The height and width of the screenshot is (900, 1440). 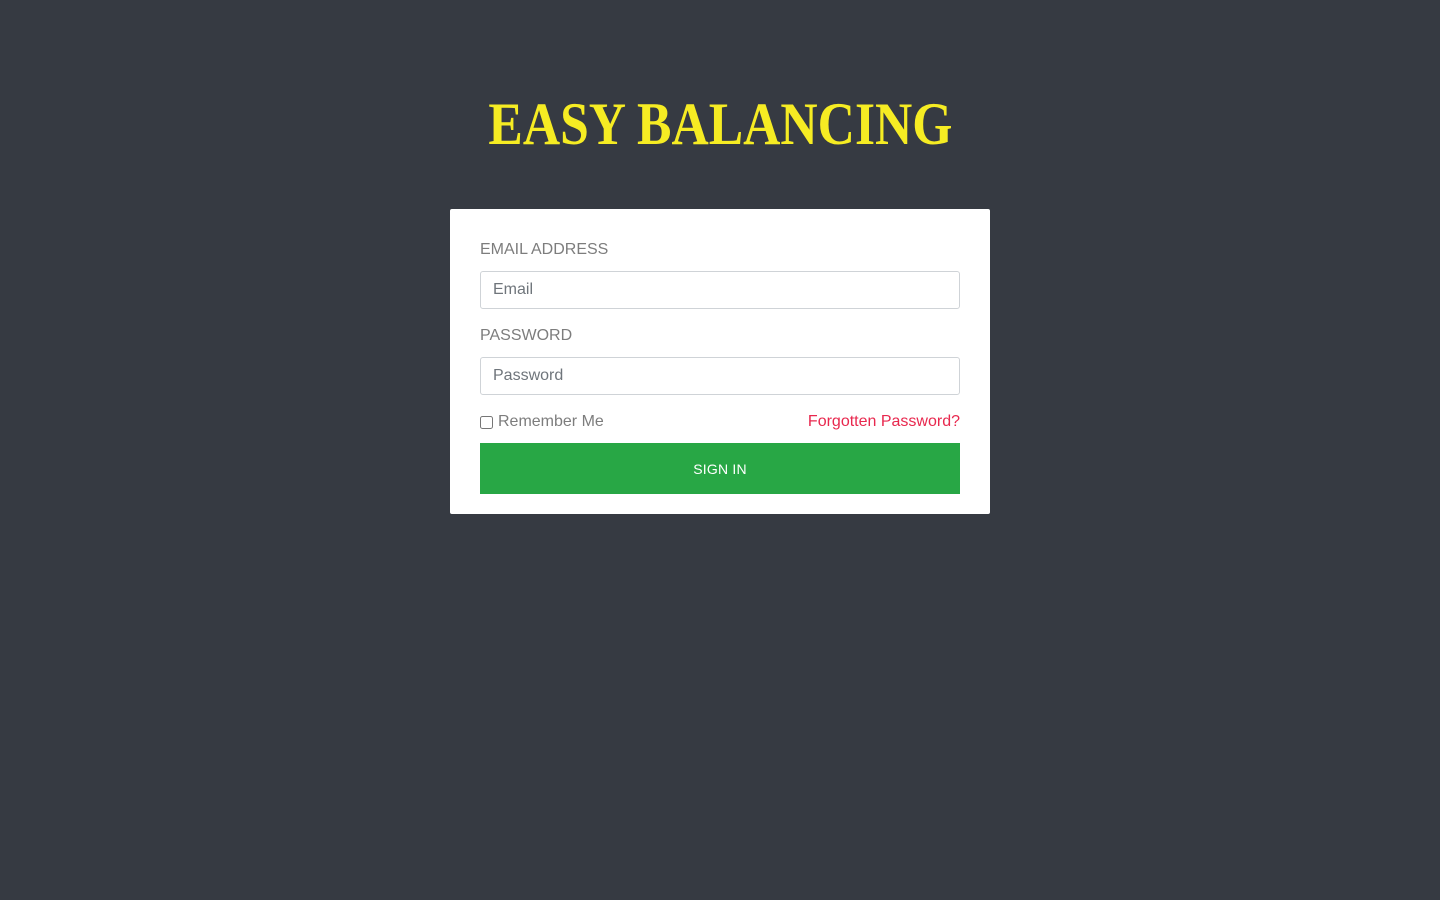 What do you see at coordinates (486, 422) in the screenshot?
I see `remember-me-checkbox` at bounding box center [486, 422].